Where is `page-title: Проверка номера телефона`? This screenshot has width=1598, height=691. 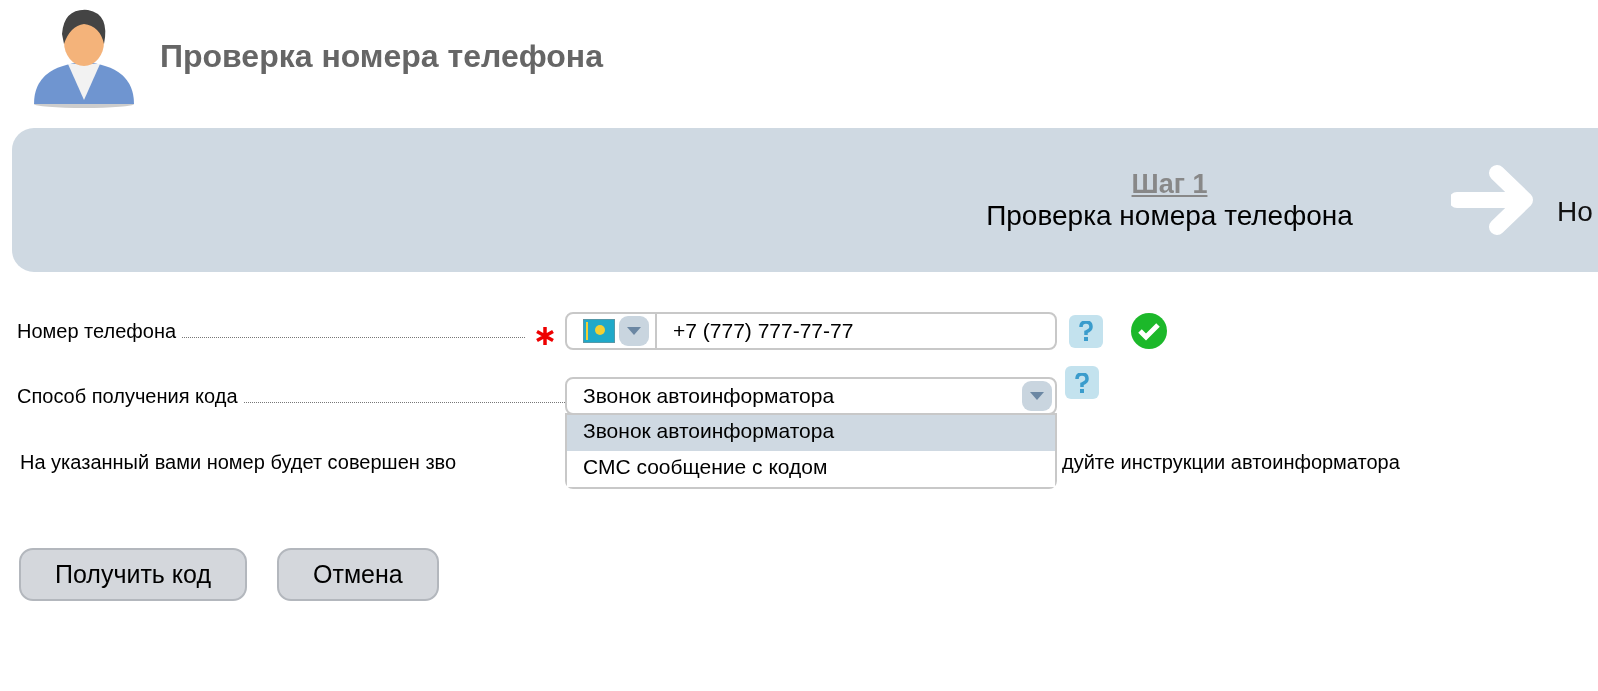 page-title: Проверка номера телефона is located at coordinates (381, 56).